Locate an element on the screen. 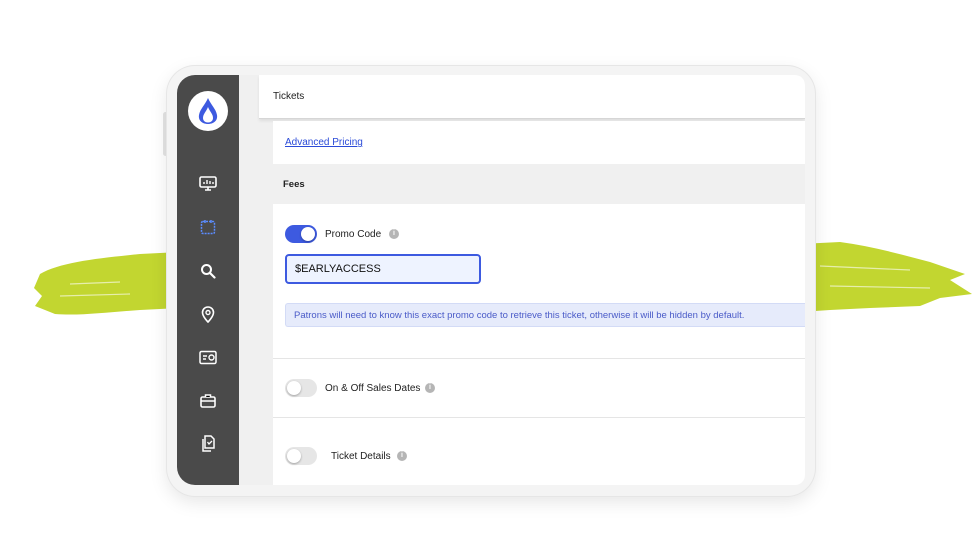  documents-icon is located at coordinates (208, 443).